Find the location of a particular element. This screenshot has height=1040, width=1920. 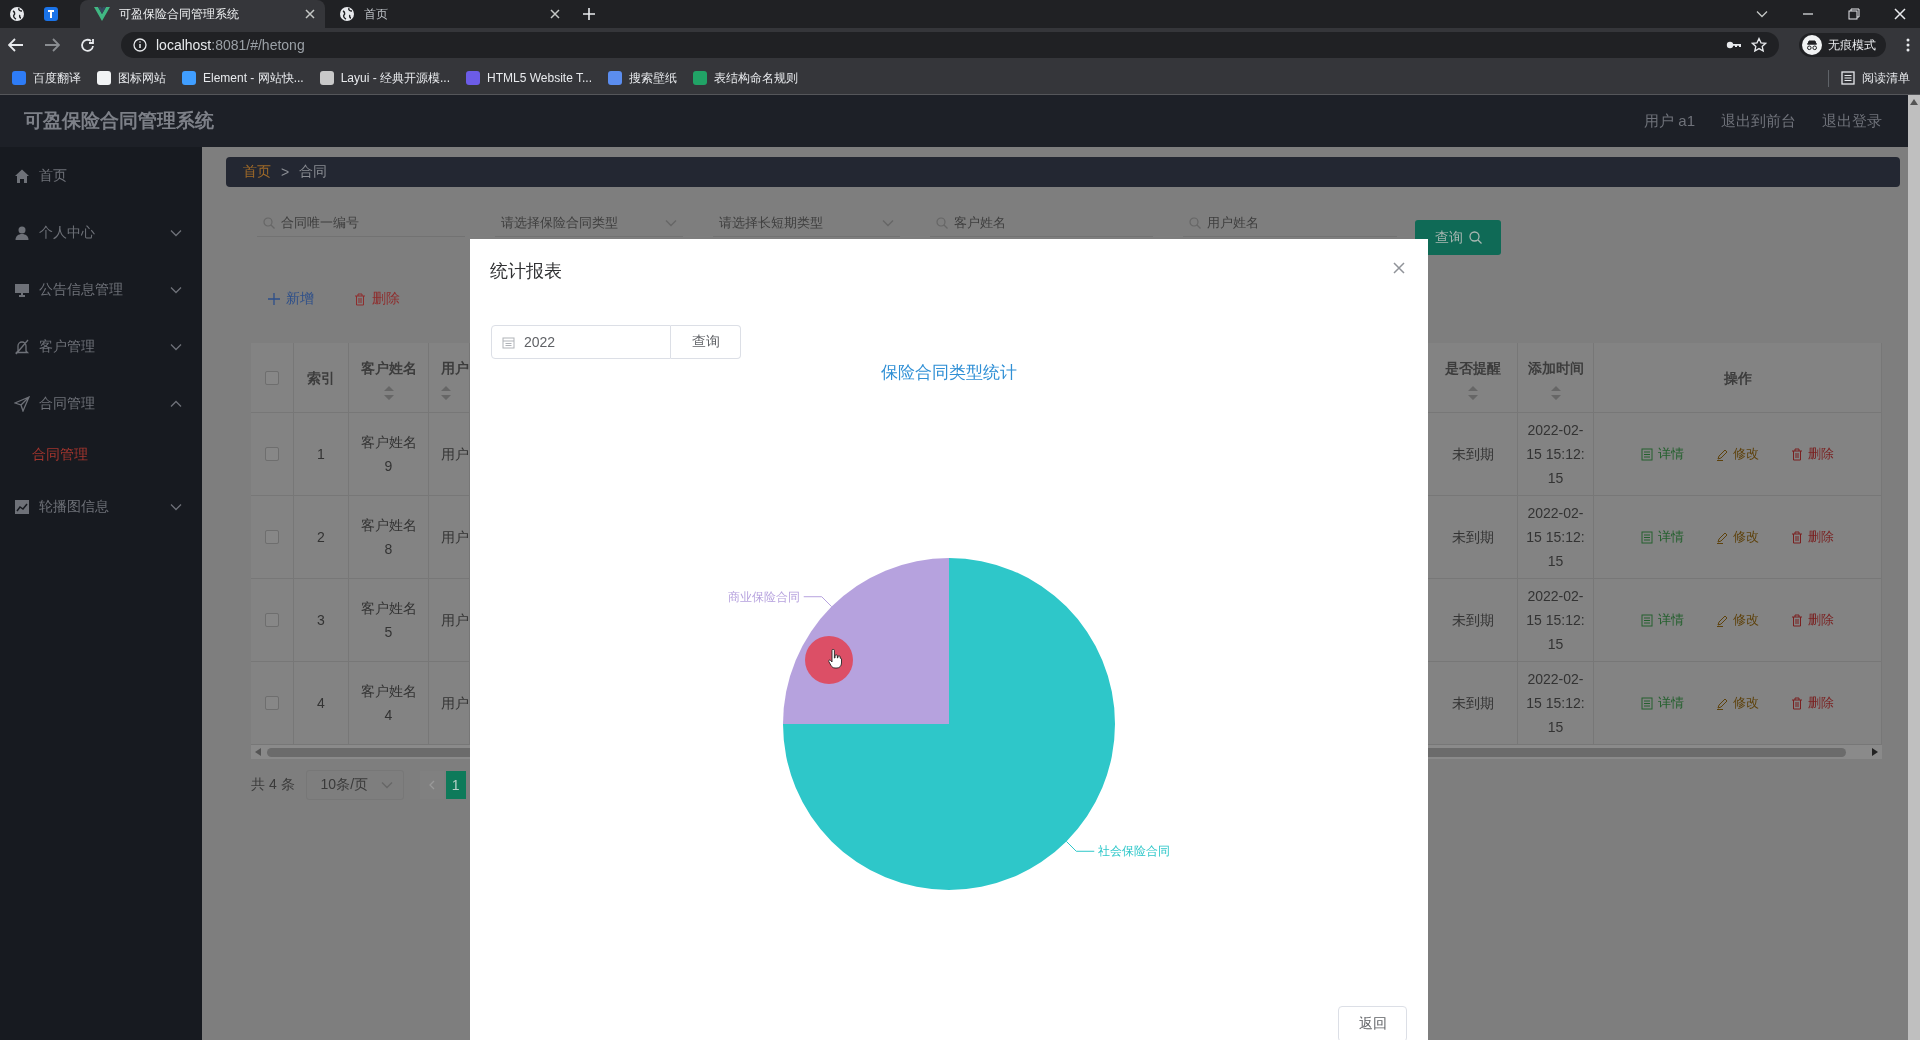

bookmark: 百度翻译 is located at coordinates (46, 78).